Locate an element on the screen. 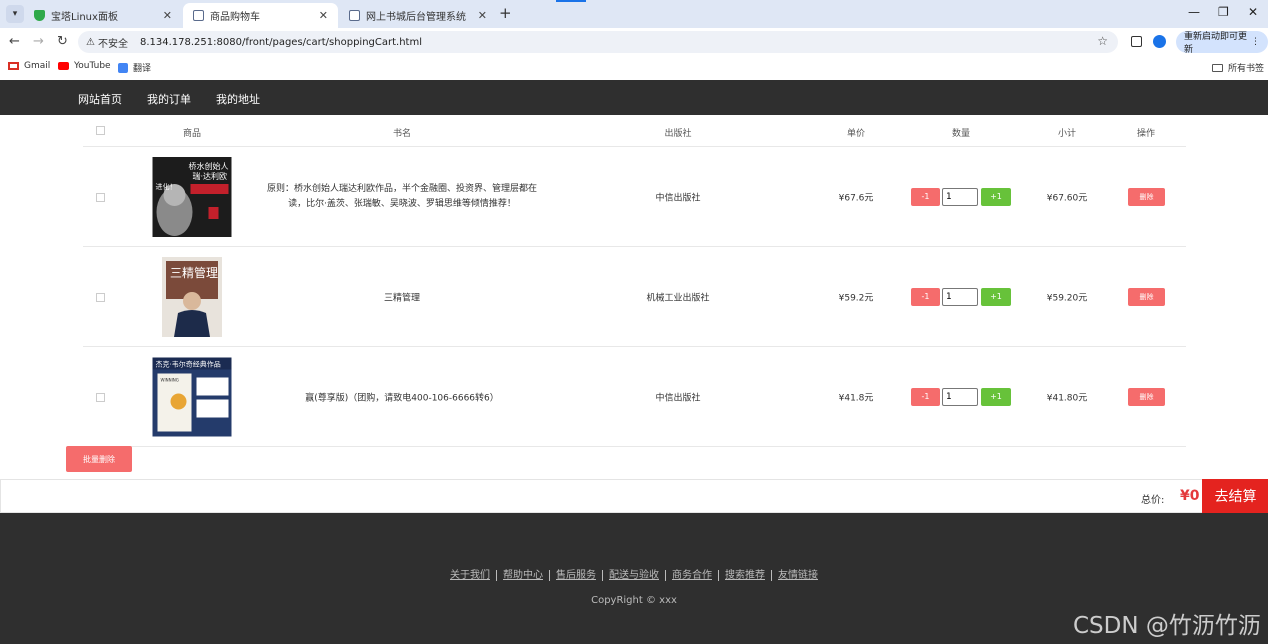 This screenshot has height=644, width=1268. chevron-down-icon: ▾ is located at coordinates (15, 14).